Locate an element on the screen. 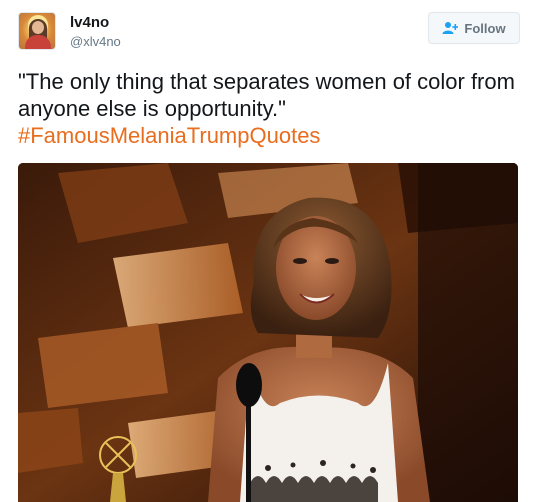 The image size is (542, 502). avatar-robe is located at coordinates (38, 42).